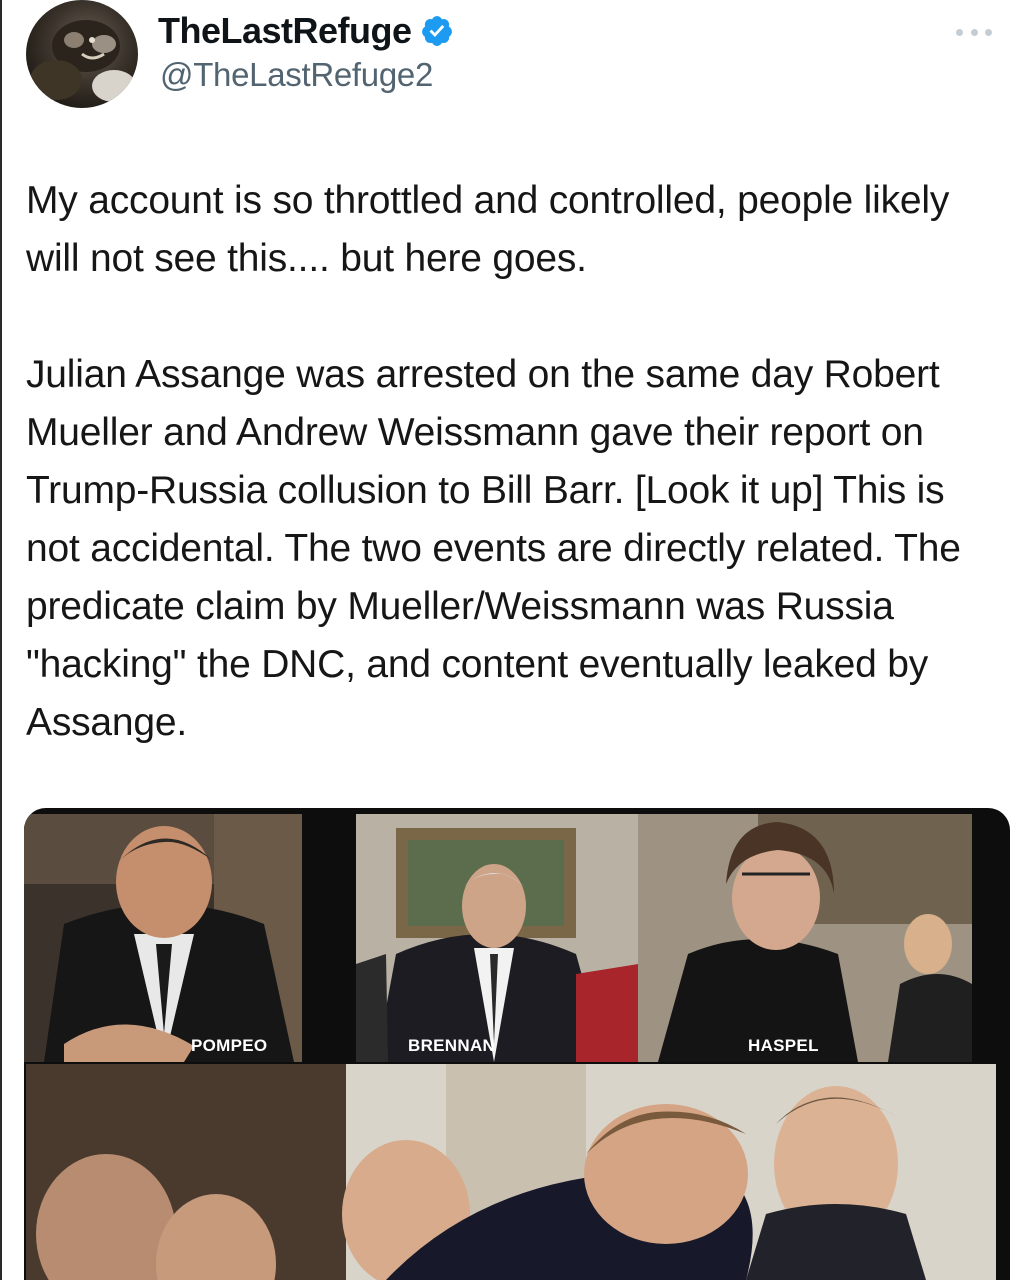 The width and height of the screenshot is (1012, 1280). I want to click on photo-caption: BRENNAN, so click(452, 1045).